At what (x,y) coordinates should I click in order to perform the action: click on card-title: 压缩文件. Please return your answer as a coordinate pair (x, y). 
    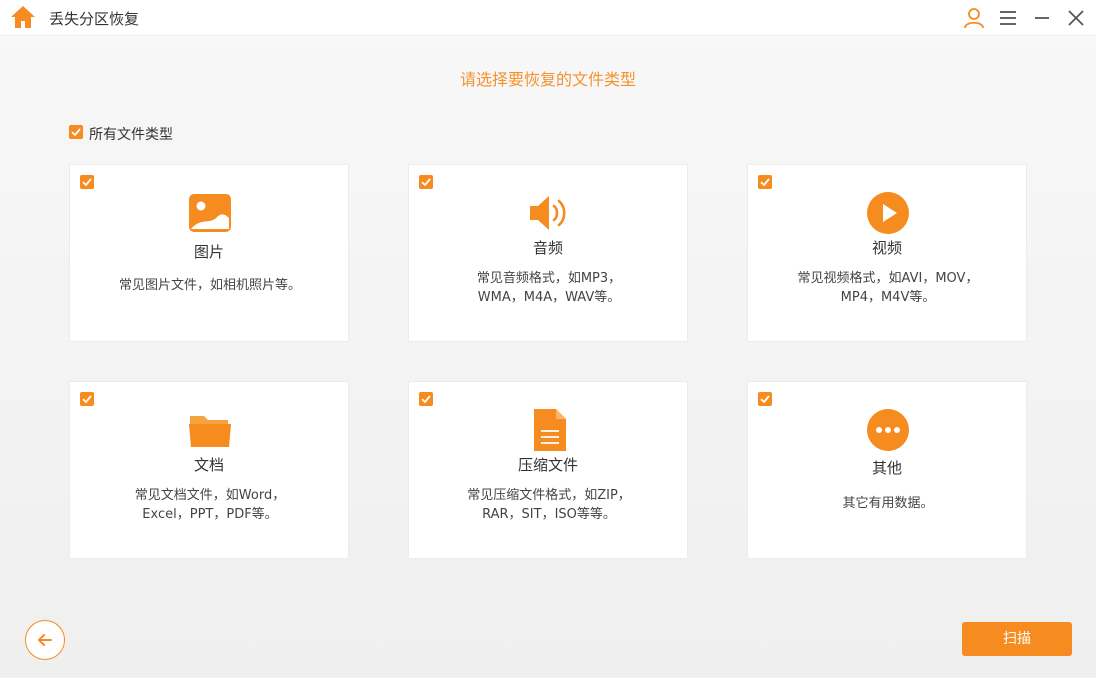
    Looking at the image, I should click on (547, 465).